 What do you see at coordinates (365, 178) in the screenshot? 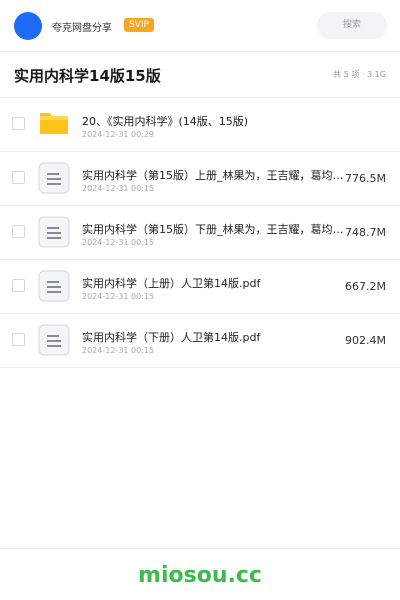
I see `file-size: 776.5M` at bounding box center [365, 178].